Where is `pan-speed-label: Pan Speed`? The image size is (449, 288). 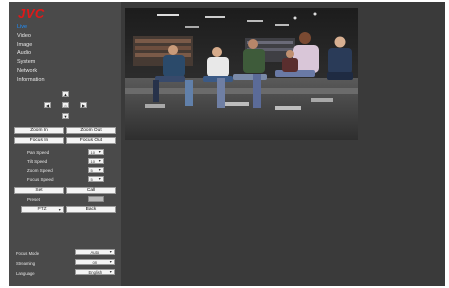
pan-speed-label: Pan Speed is located at coordinates (38, 152).